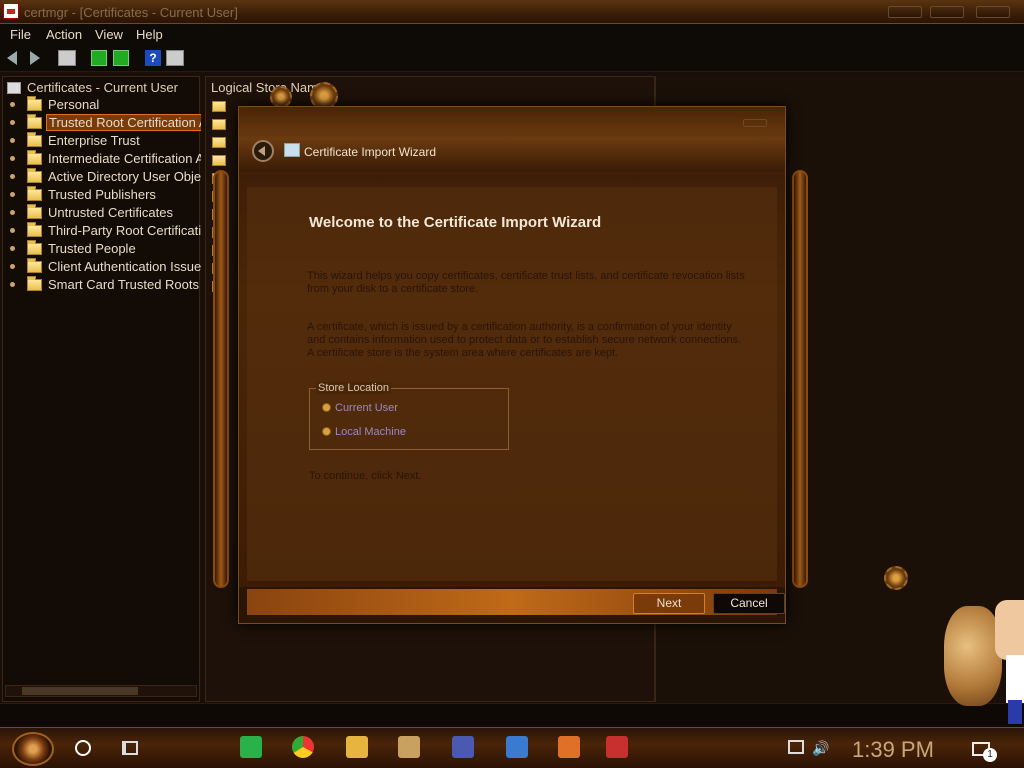 The image size is (1024, 768). What do you see at coordinates (947, 12) in the screenshot?
I see `maximize-button` at bounding box center [947, 12].